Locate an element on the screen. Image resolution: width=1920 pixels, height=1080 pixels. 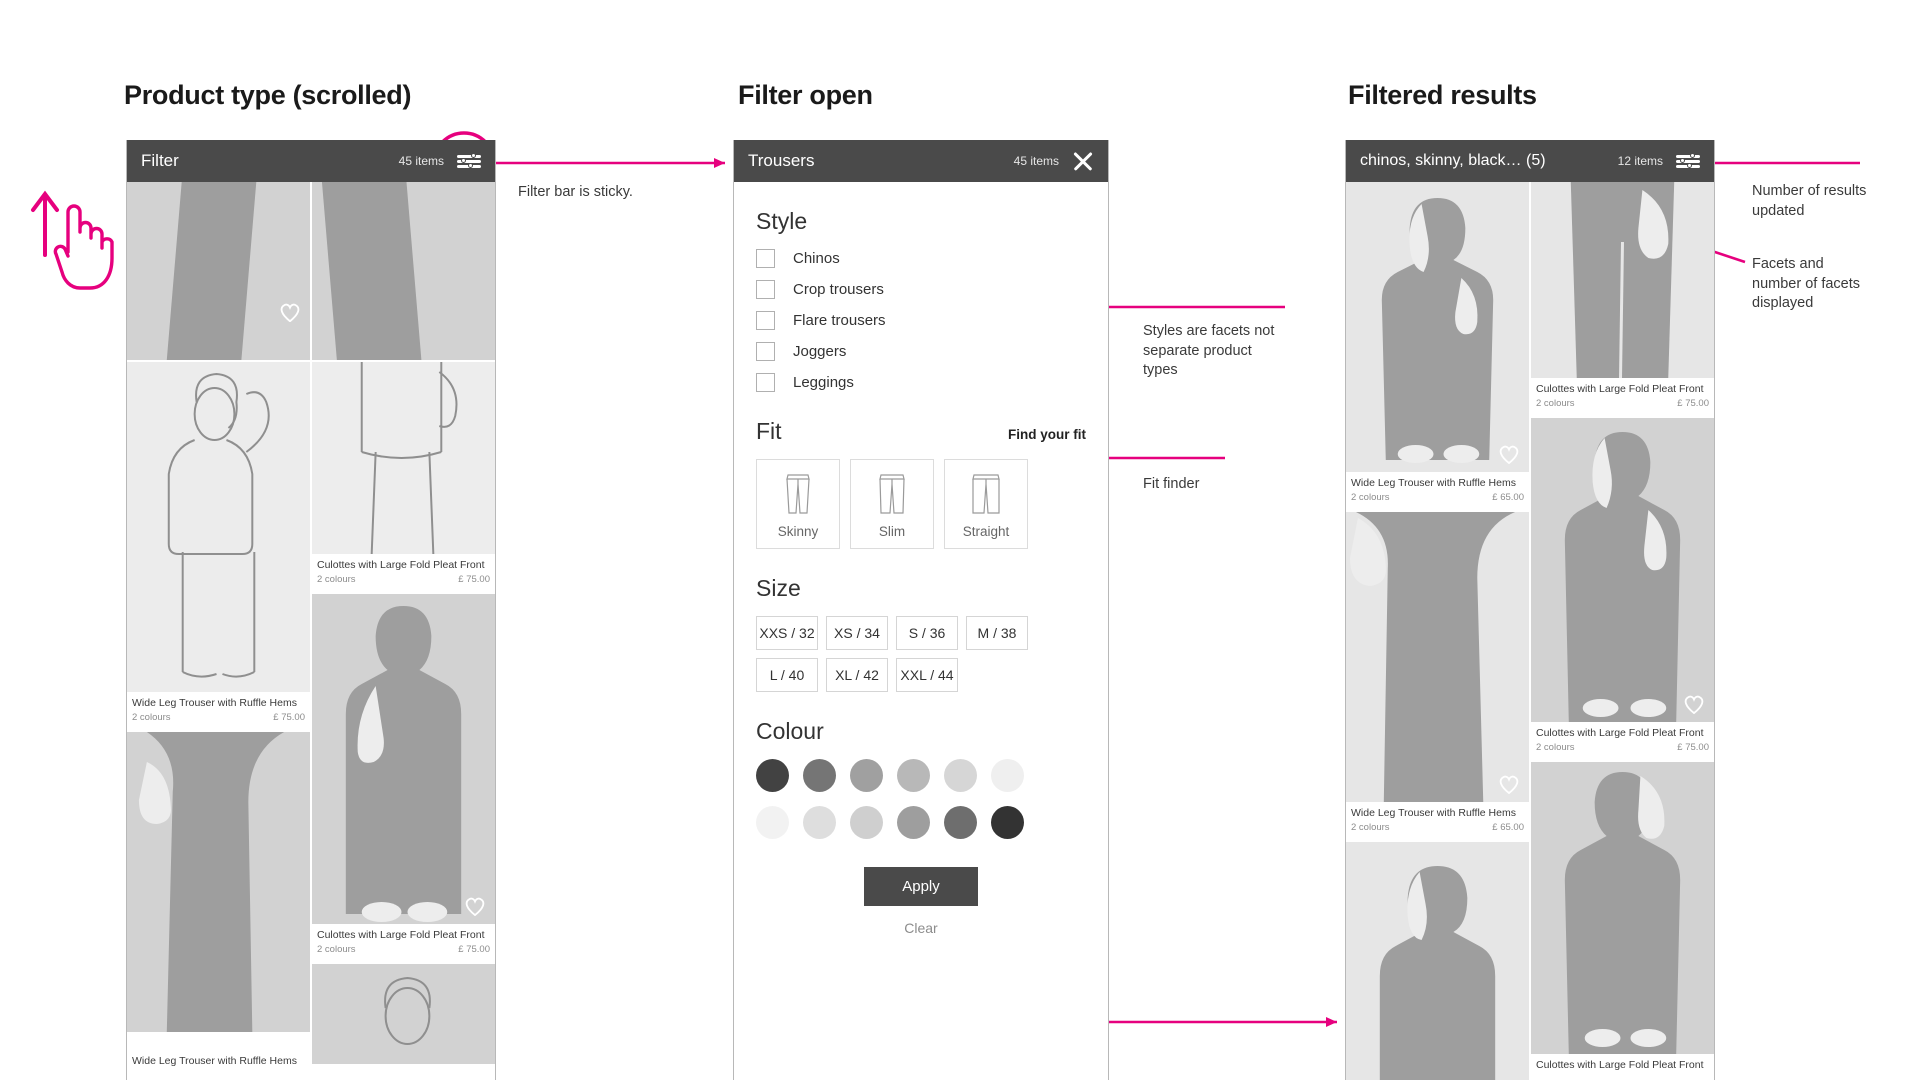
fit-option-skinny: Skinny is located at coordinates (798, 504).